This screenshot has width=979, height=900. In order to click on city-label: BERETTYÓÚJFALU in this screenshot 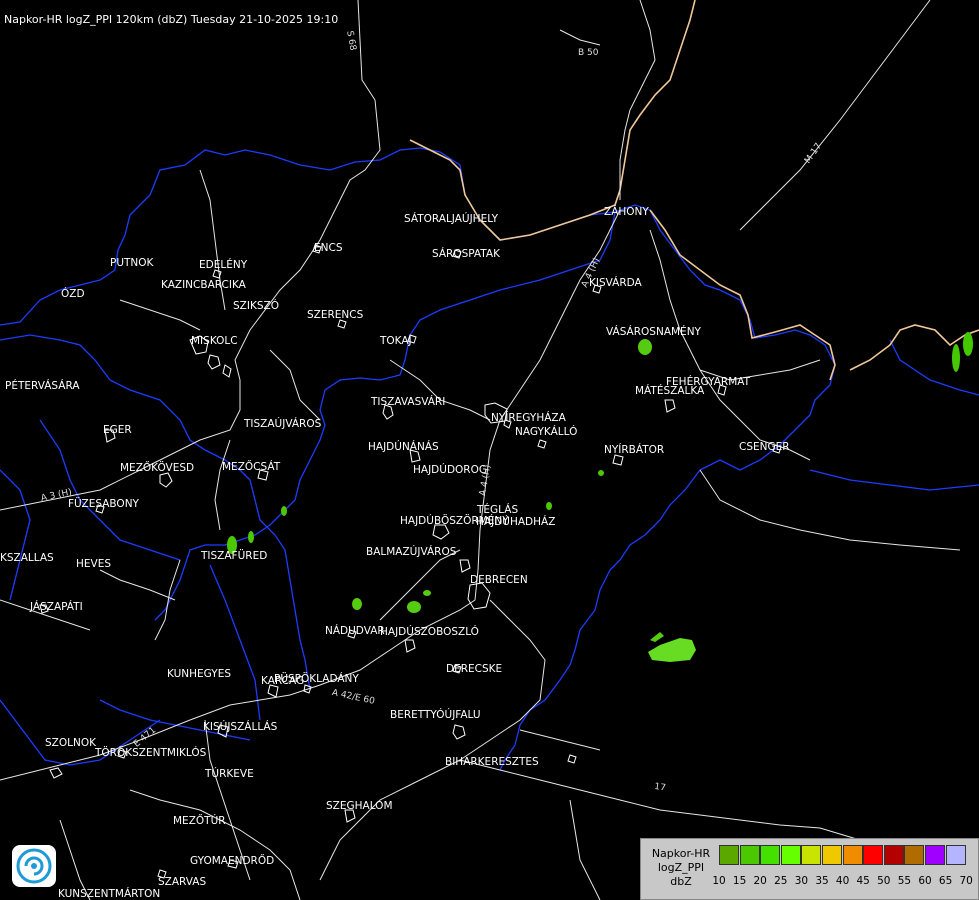, I will do `click(435, 715)`.